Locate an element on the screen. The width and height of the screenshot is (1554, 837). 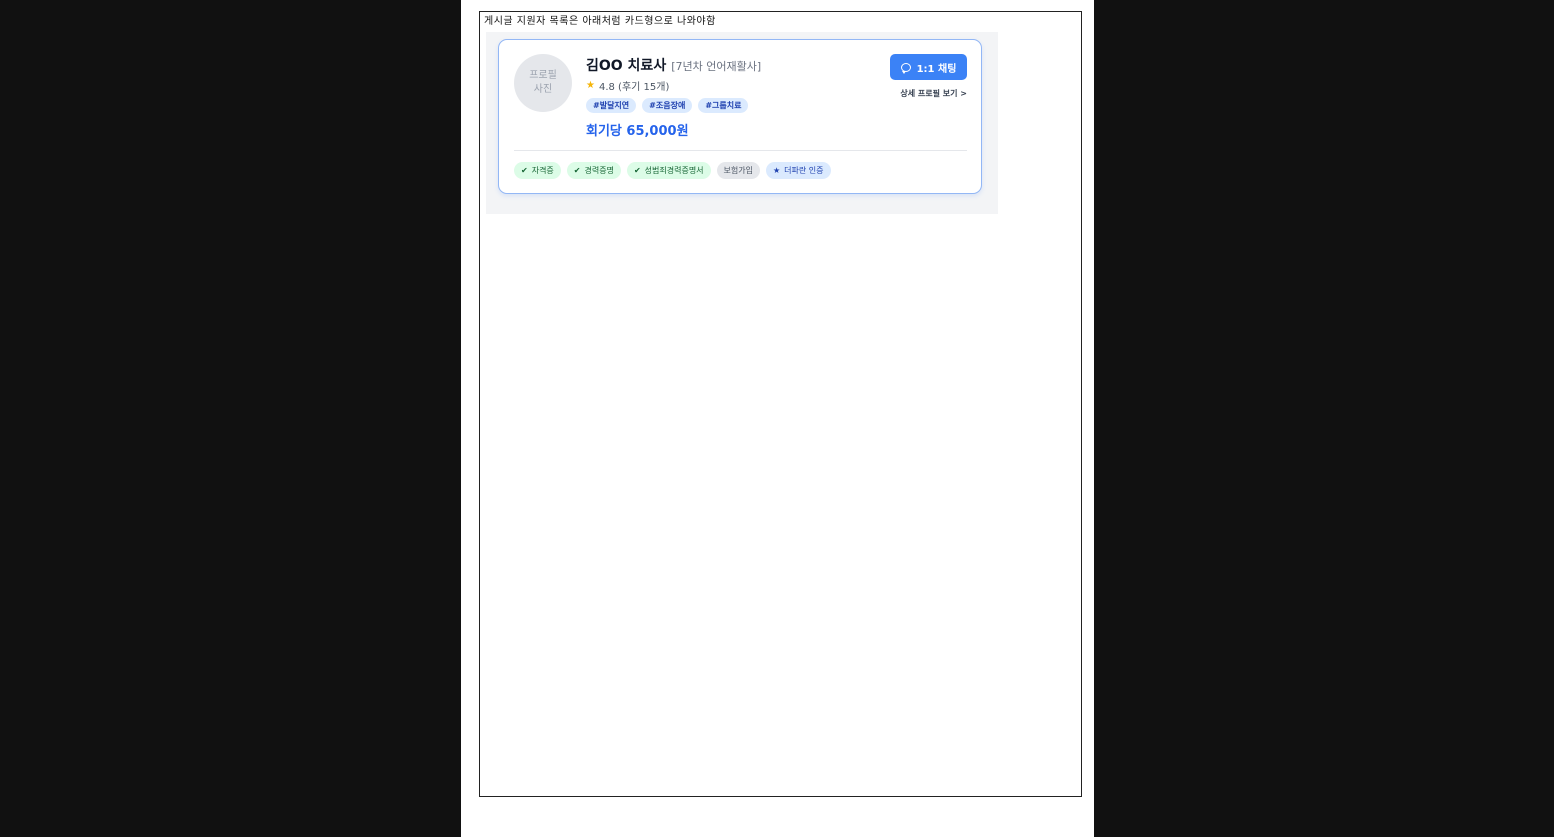
badge-label: 경력증명 is located at coordinates (599, 170).